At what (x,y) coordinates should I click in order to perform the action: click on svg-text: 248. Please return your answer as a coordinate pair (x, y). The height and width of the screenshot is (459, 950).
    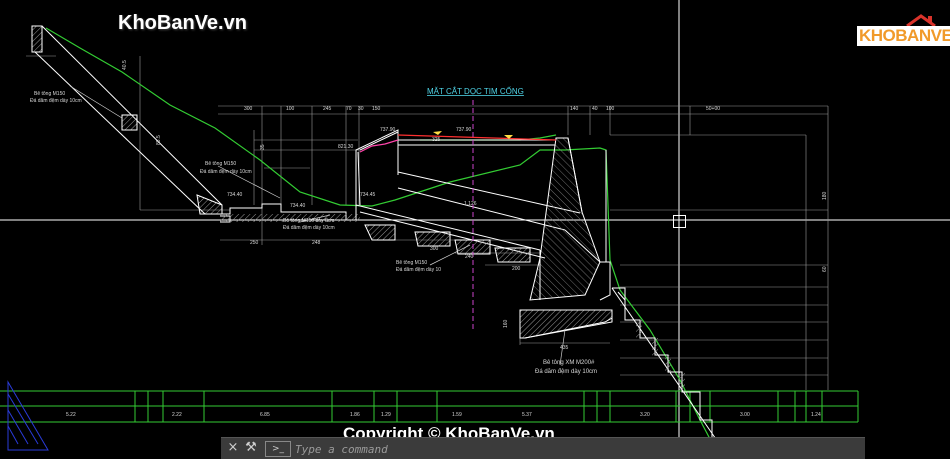
    Looking at the image, I should click on (316, 243).